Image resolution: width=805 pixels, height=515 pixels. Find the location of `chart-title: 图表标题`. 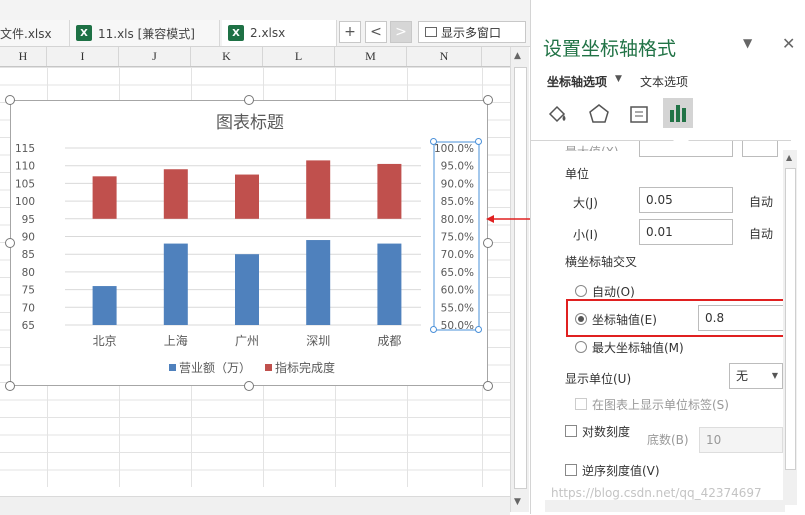

chart-title: 图表标题 is located at coordinates (250, 123).